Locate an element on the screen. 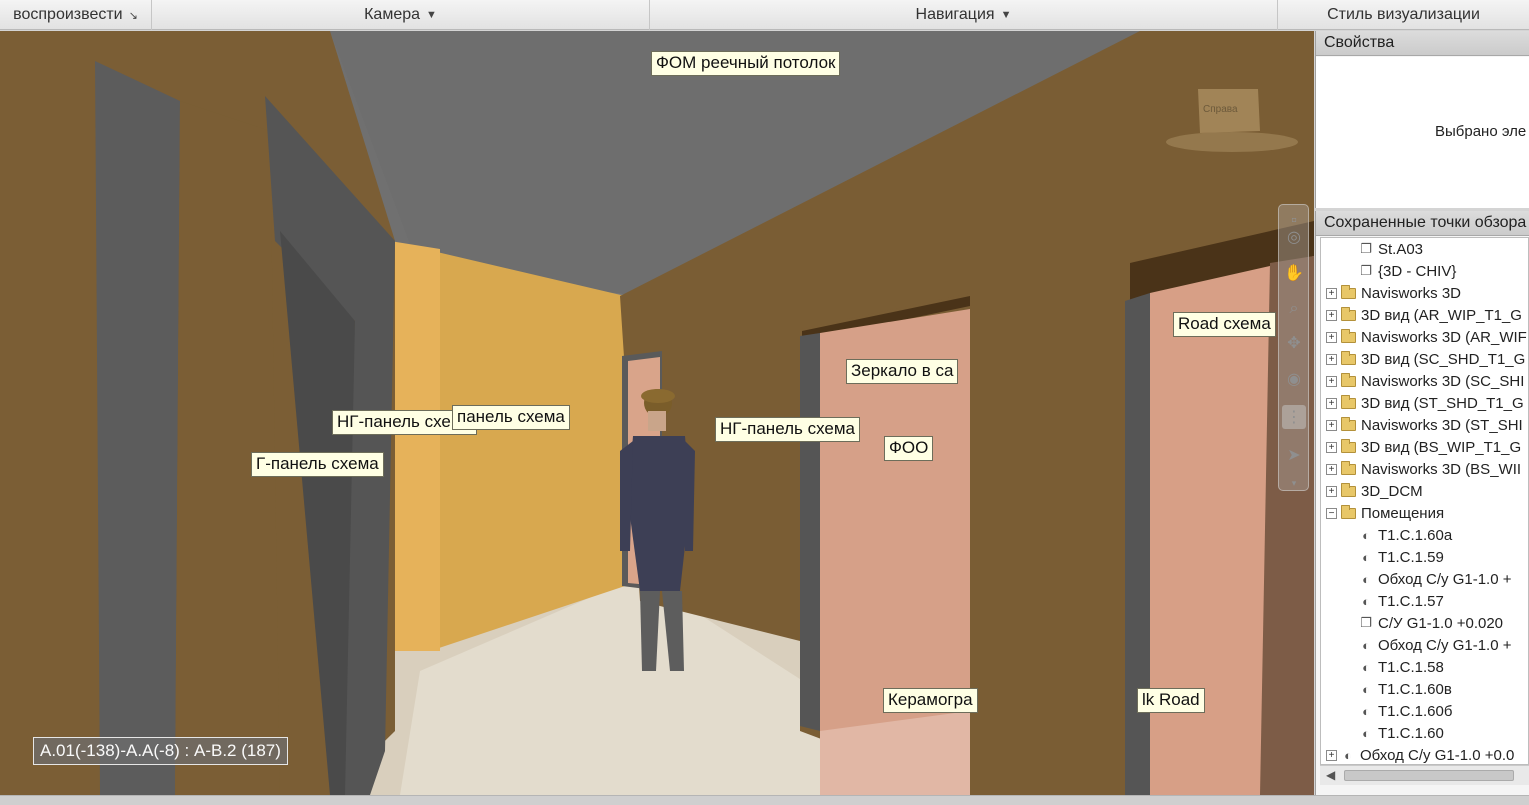 Image resolution: width=1529 pixels, height=805 pixels. ribbon-group-label: Стиль визуализации is located at coordinates (1403, 14).